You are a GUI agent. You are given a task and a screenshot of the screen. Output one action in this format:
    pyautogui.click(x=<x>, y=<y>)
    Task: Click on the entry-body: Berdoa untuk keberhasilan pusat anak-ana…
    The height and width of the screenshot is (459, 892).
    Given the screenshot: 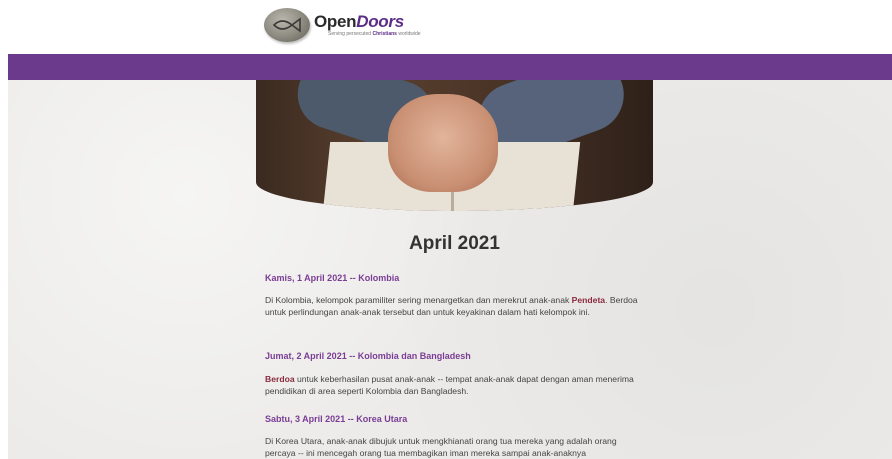 What is the action you would take?
    pyautogui.click(x=449, y=385)
    